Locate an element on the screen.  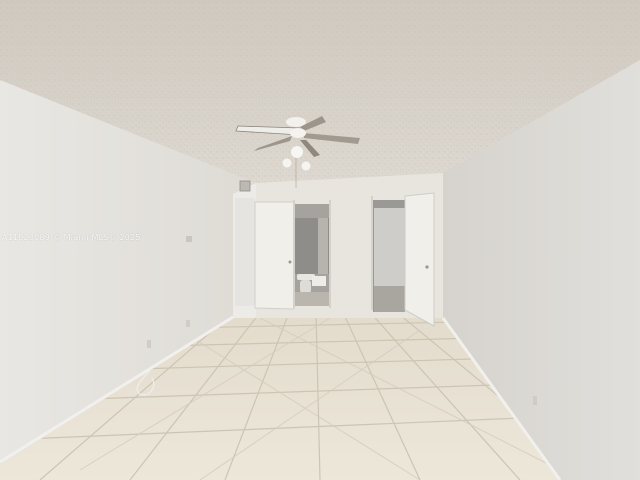
left-doorway is located at coordinates (245, 252).